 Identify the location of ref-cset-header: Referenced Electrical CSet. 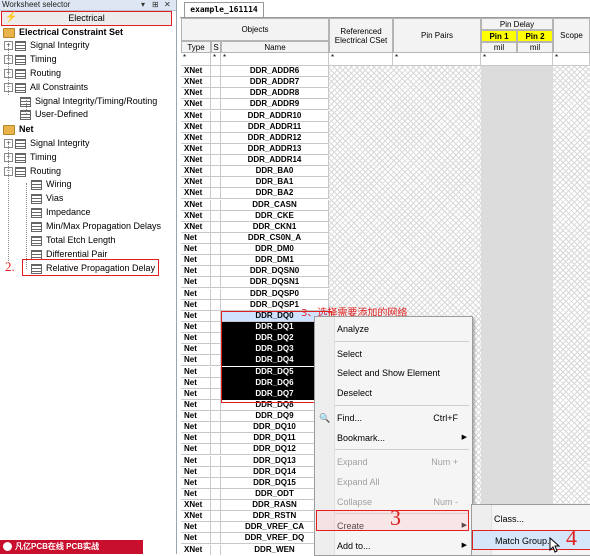
(361, 35).